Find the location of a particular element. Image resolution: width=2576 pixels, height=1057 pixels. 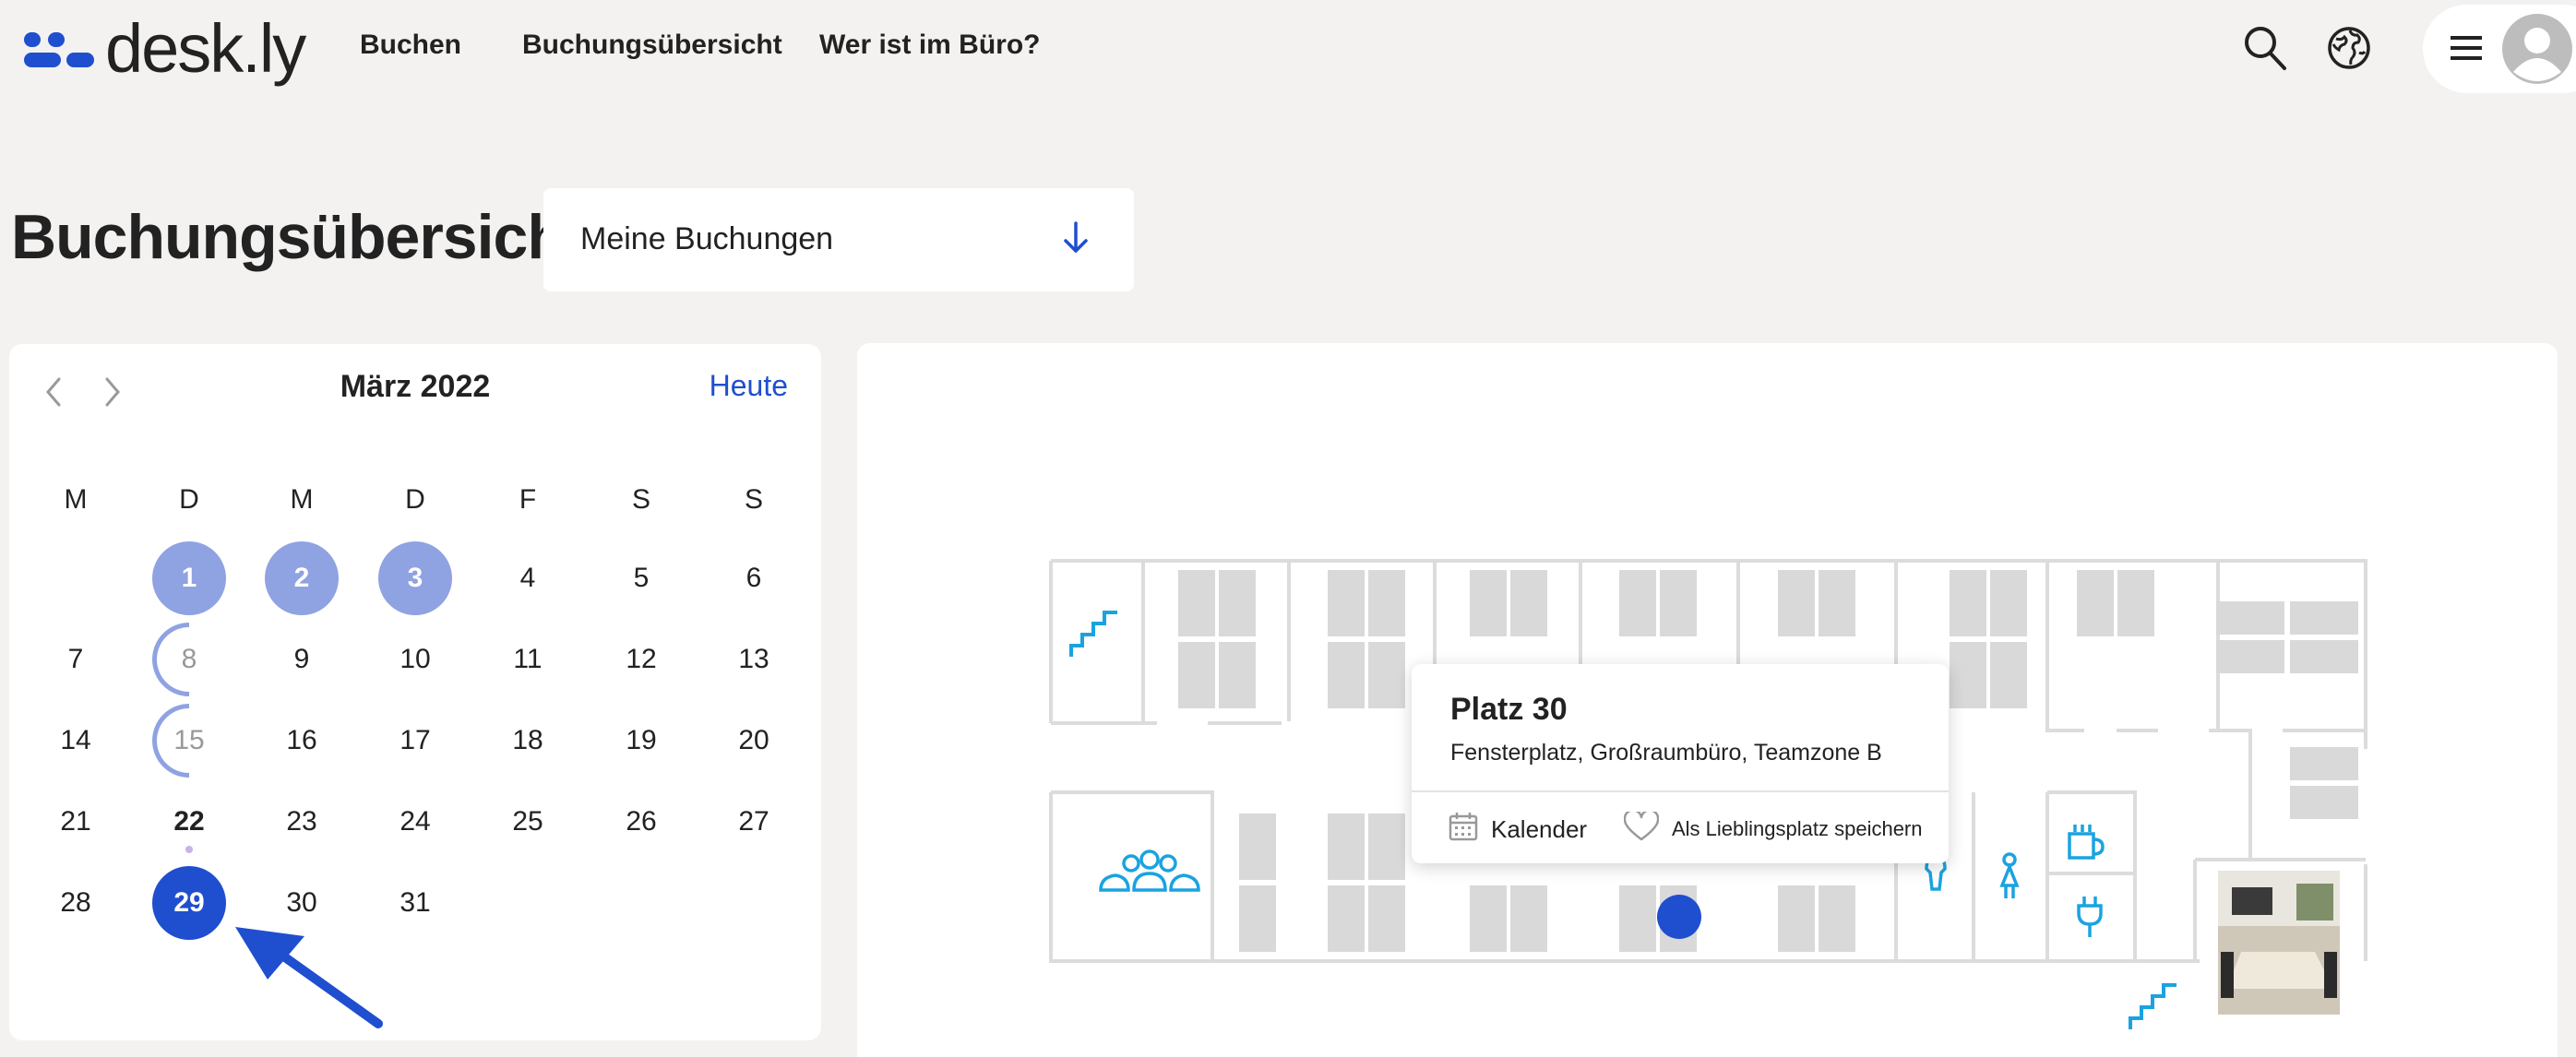

group-icon is located at coordinates (1149, 870).